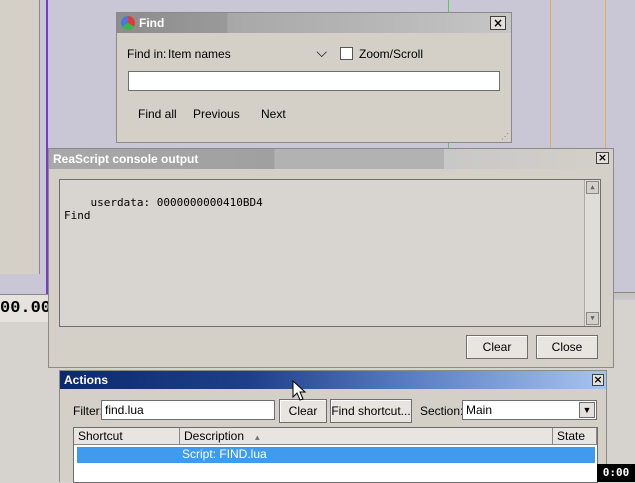  What do you see at coordinates (592, 253) in the screenshot?
I see `console-scrollbar: ▲ ▼` at bounding box center [592, 253].